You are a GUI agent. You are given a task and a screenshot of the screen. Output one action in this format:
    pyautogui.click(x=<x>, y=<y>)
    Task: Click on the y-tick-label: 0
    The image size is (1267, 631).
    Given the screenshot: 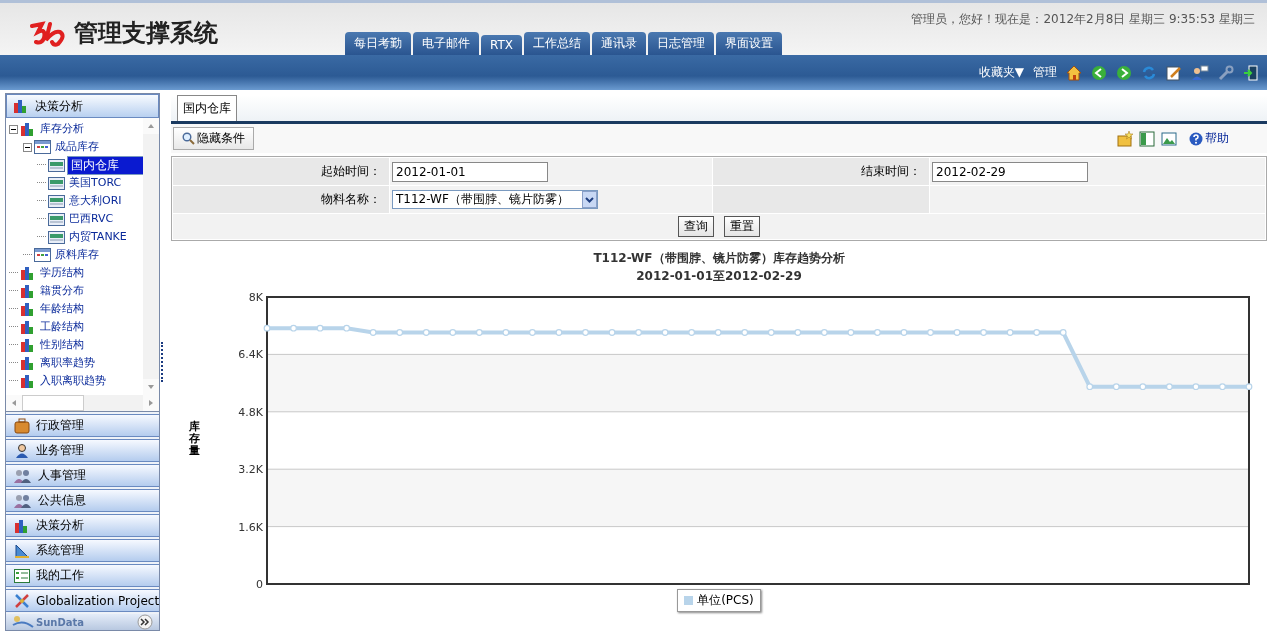 What is the action you would take?
    pyautogui.click(x=259, y=583)
    